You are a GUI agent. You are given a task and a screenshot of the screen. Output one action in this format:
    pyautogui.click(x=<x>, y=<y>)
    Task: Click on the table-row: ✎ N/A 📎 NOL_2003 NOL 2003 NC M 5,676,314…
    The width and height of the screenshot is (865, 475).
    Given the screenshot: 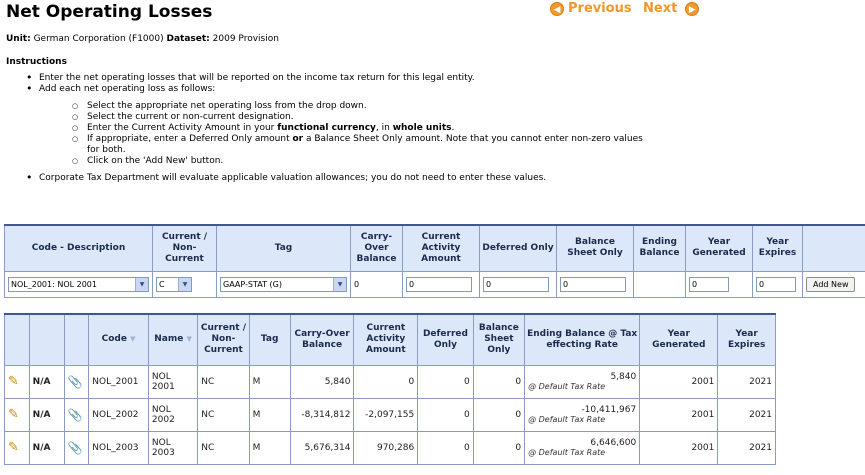 What is the action you would take?
    pyautogui.click(x=390, y=447)
    